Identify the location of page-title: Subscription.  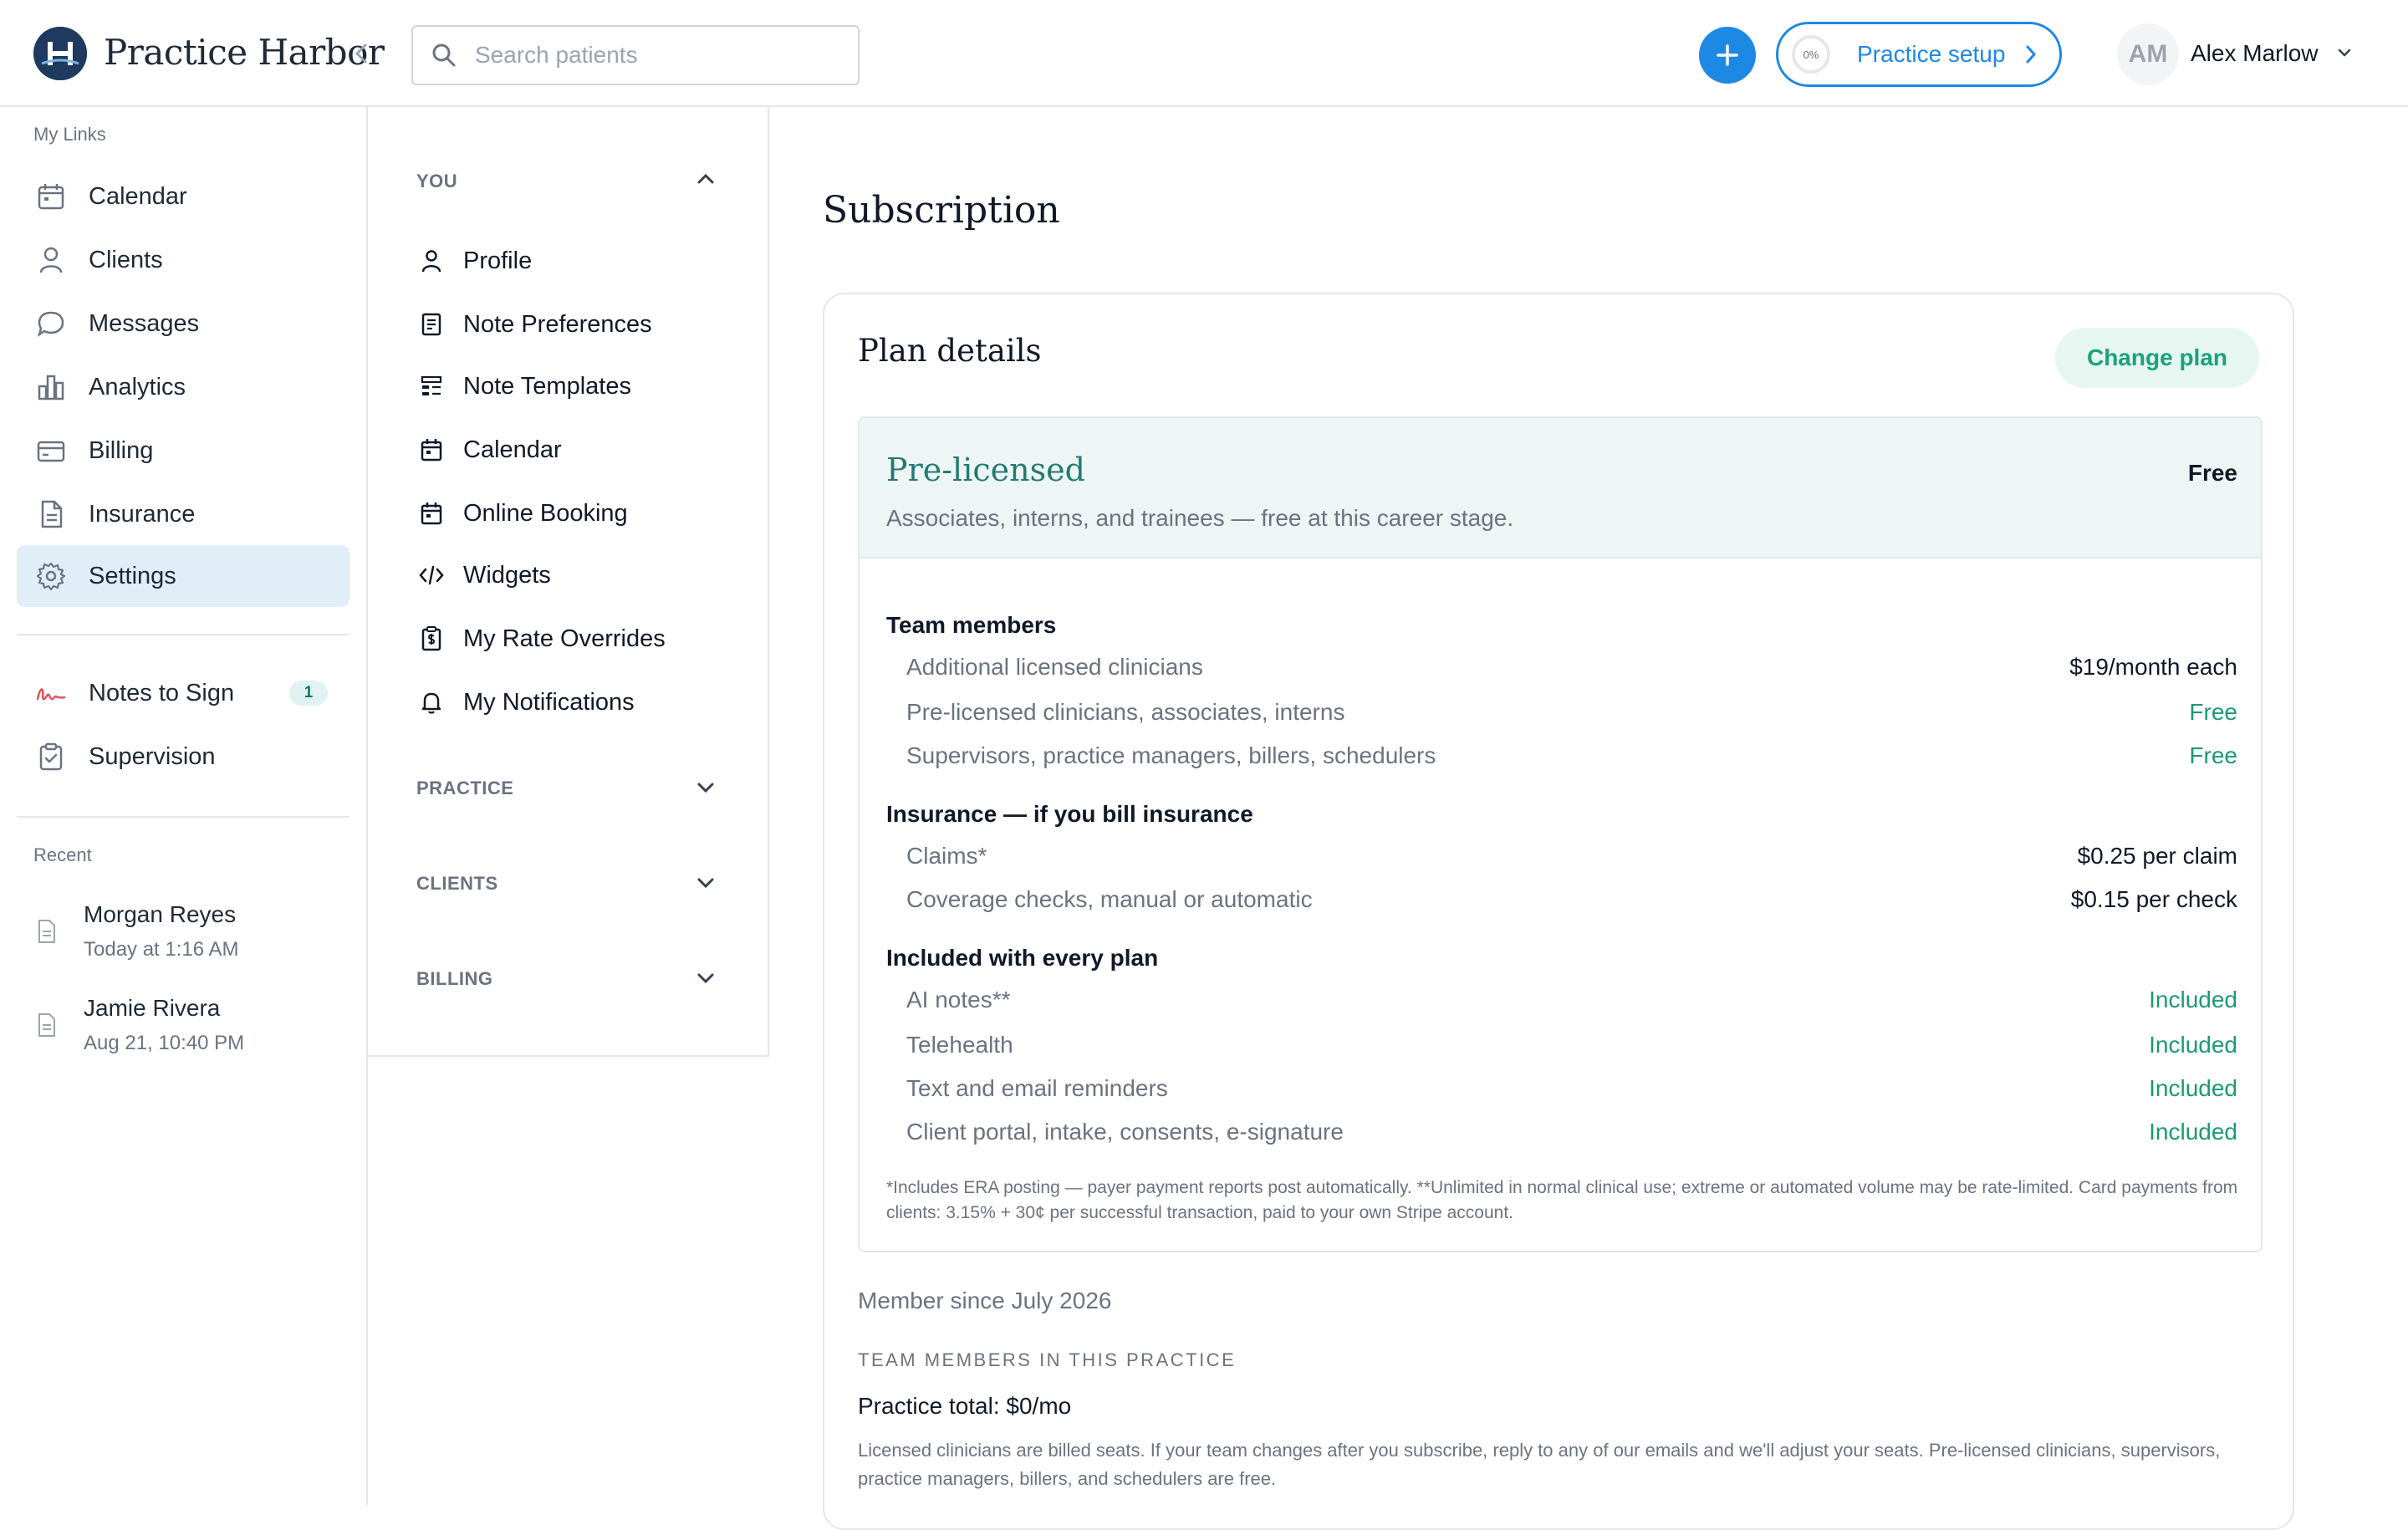
(941, 211).